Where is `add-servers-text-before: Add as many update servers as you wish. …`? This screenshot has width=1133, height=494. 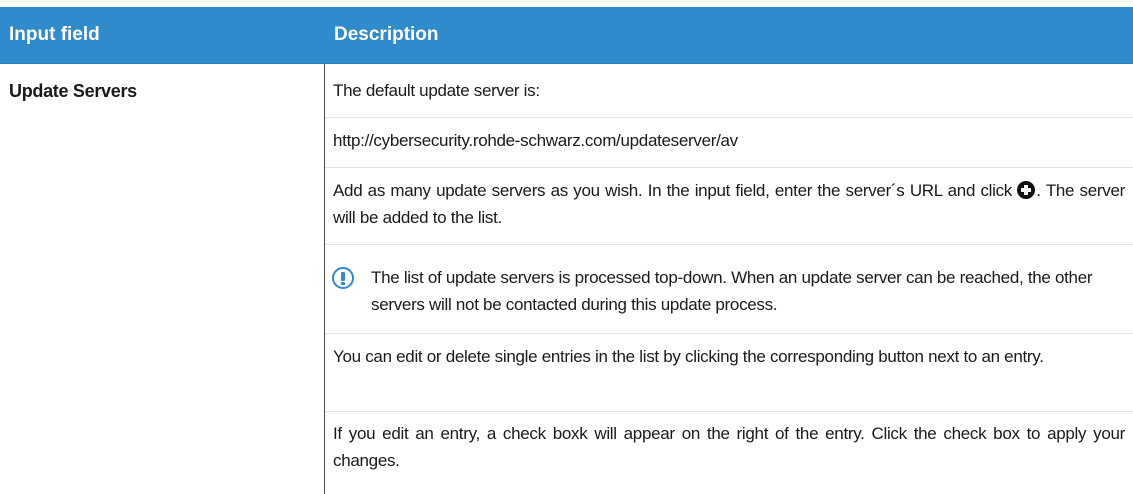
add-servers-text-before: Add as many update servers as you wish. … is located at coordinates (673, 190).